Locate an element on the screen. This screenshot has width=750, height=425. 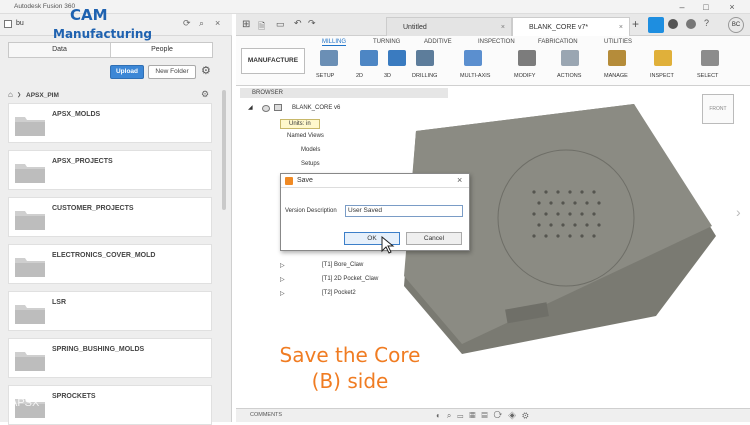
browser-header: BROWSER is located at coordinates (344, 93).